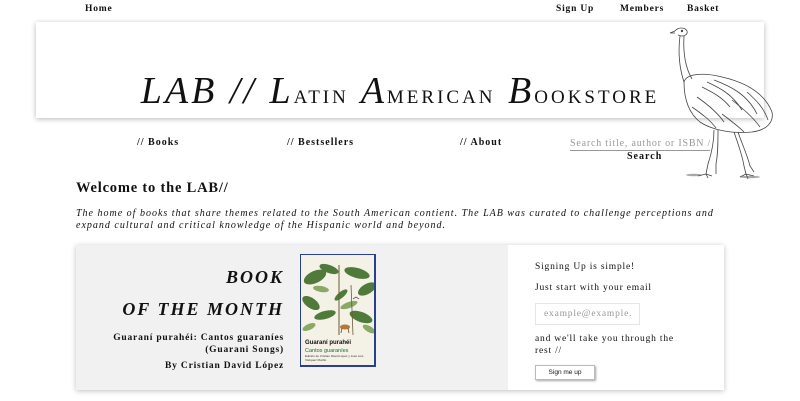 The height and width of the screenshot is (401, 800). What do you see at coordinates (198, 91) in the screenshot?
I see `site-title-lab: LAB //` at bounding box center [198, 91].